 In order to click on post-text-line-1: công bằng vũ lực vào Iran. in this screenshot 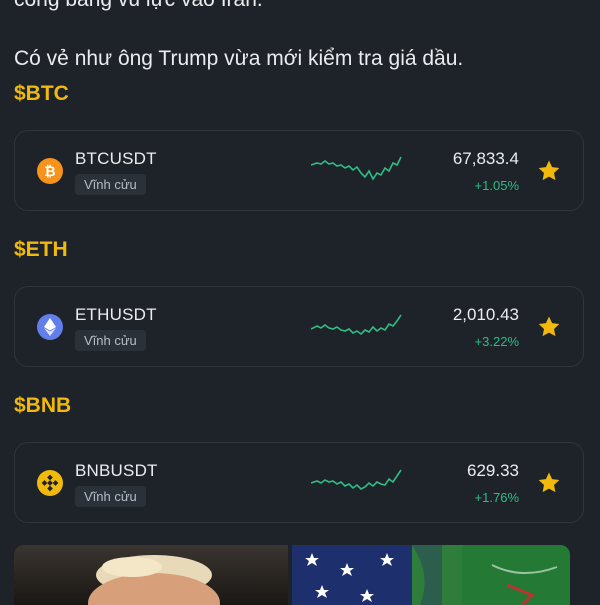, I will do `click(300, 6)`.